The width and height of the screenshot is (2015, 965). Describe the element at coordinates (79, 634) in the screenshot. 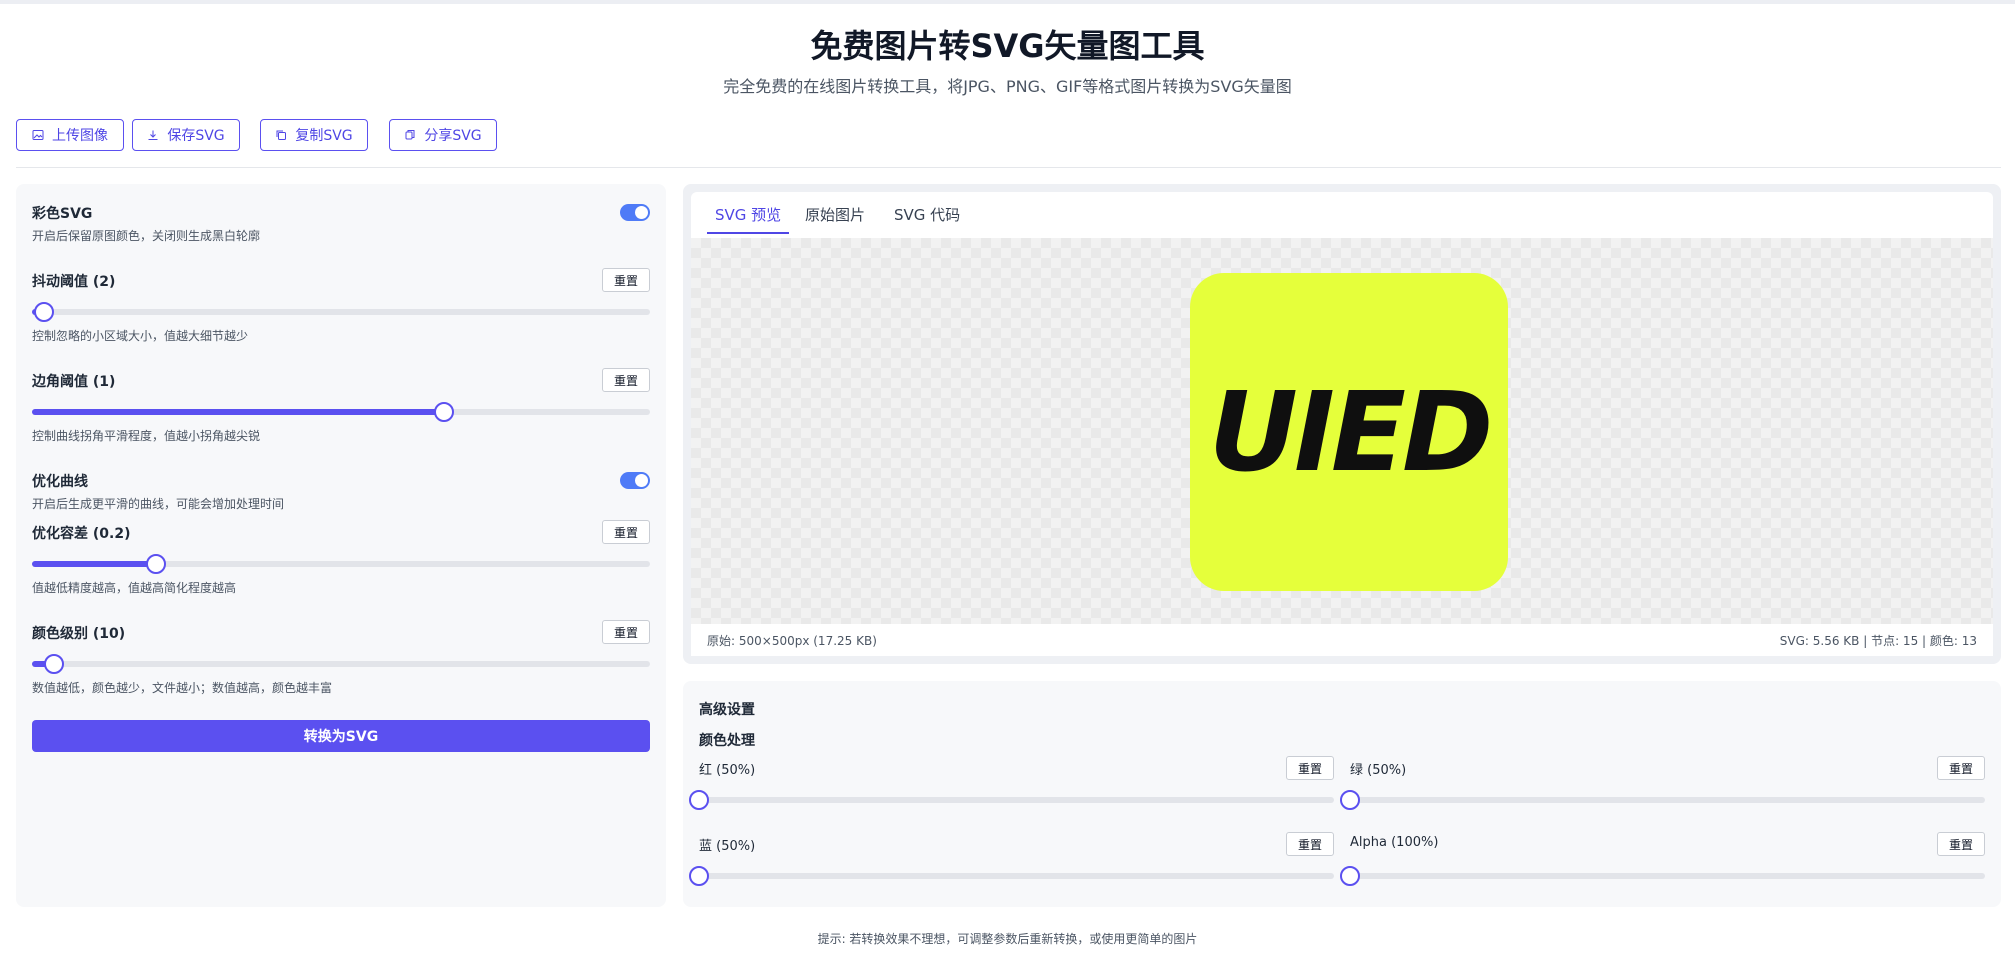

I see `color-levels-label: 颜色级别 (10)` at that location.